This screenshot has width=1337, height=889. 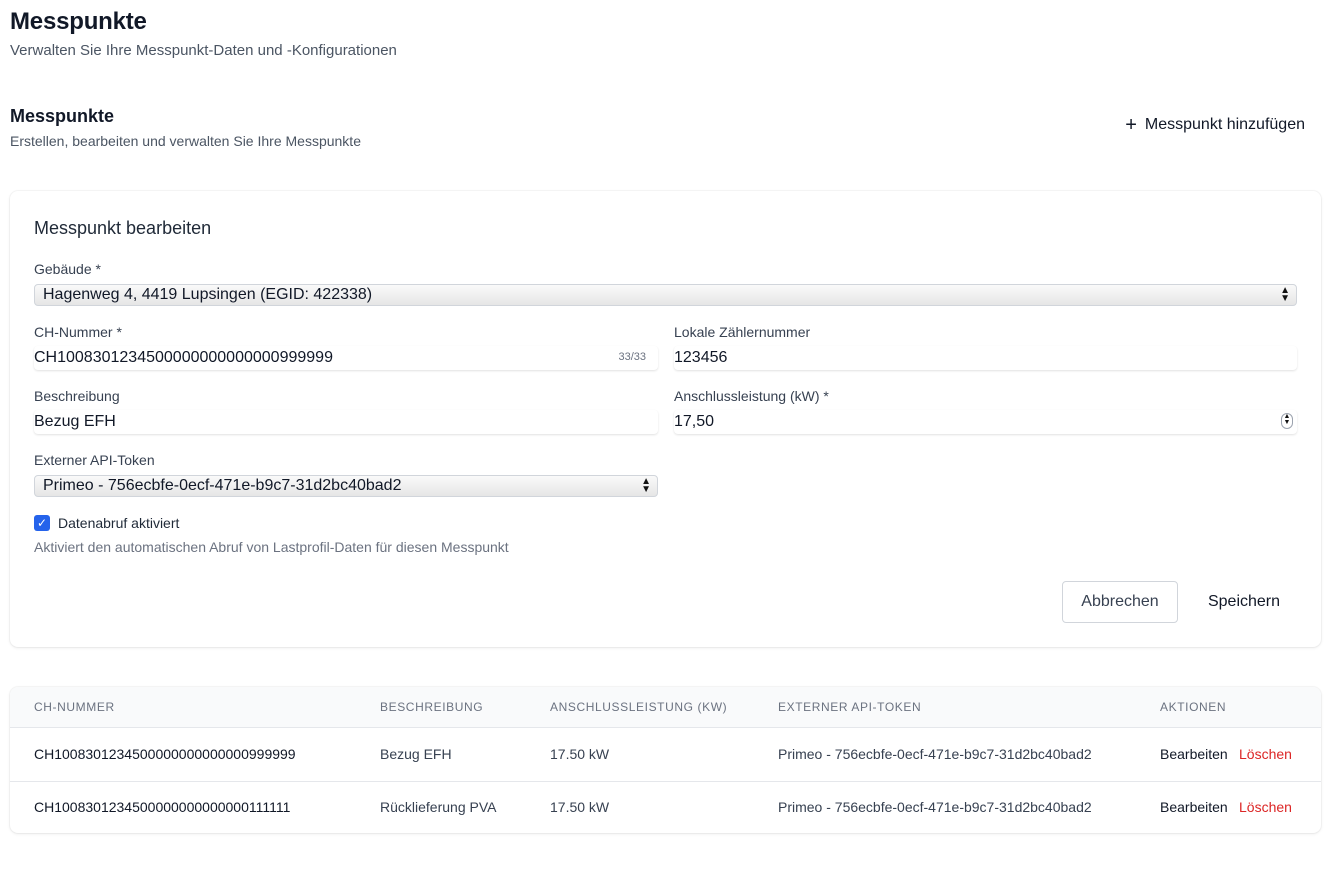 I want to click on local-meter-input: 123456, so click(x=985, y=358).